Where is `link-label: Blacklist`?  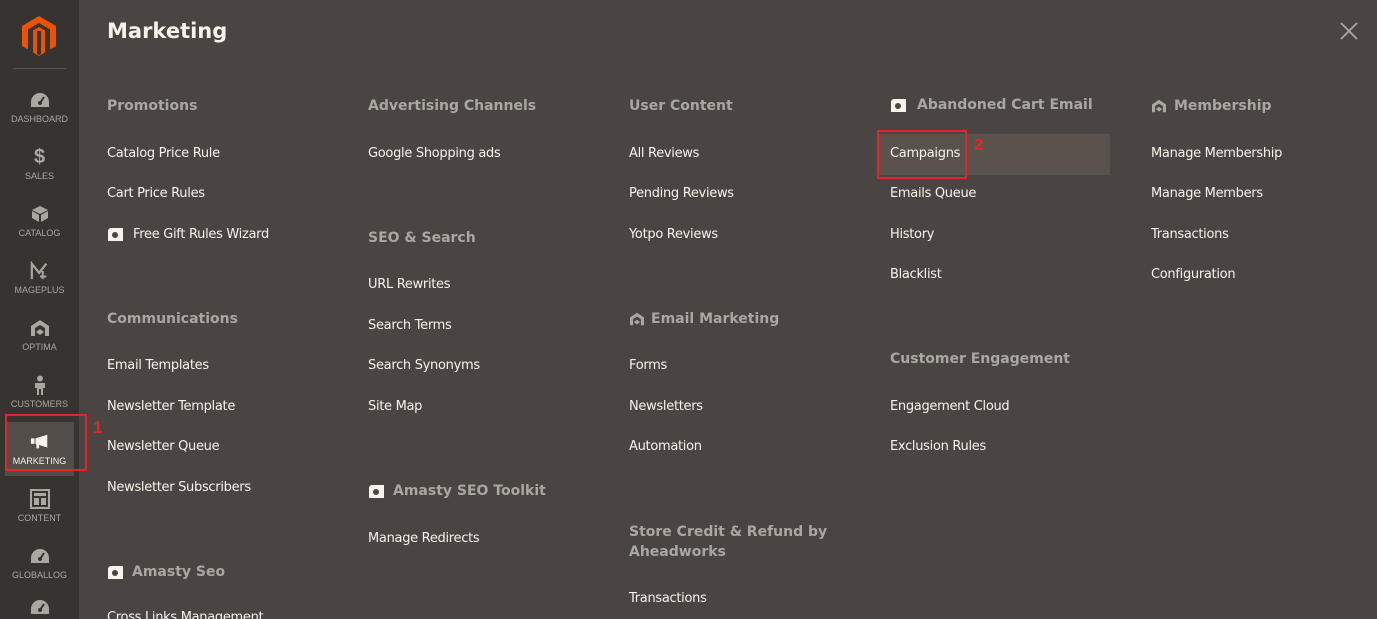
link-label: Blacklist is located at coordinates (916, 274).